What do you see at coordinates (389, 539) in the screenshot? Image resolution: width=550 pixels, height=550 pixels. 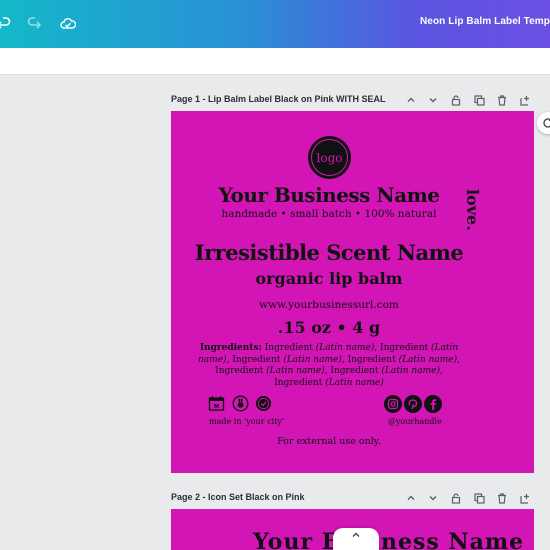 I see `page-2-peek-text: Your Business Name` at bounding box center [389, 539].